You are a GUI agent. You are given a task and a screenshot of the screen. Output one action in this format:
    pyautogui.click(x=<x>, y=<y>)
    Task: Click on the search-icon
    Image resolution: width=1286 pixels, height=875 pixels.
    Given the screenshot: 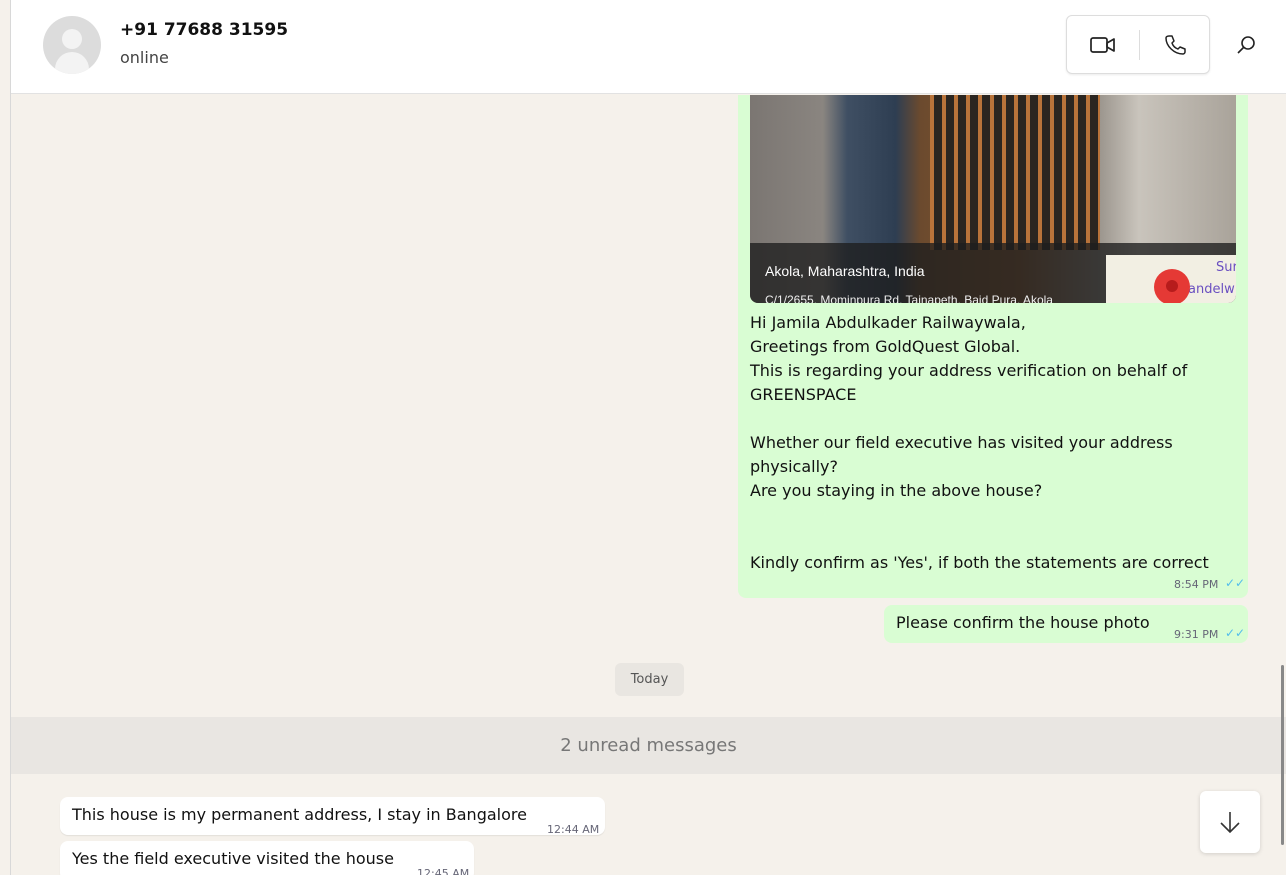 What is the action you would take?
    pyautogui.click(x=1246, y=45)
    